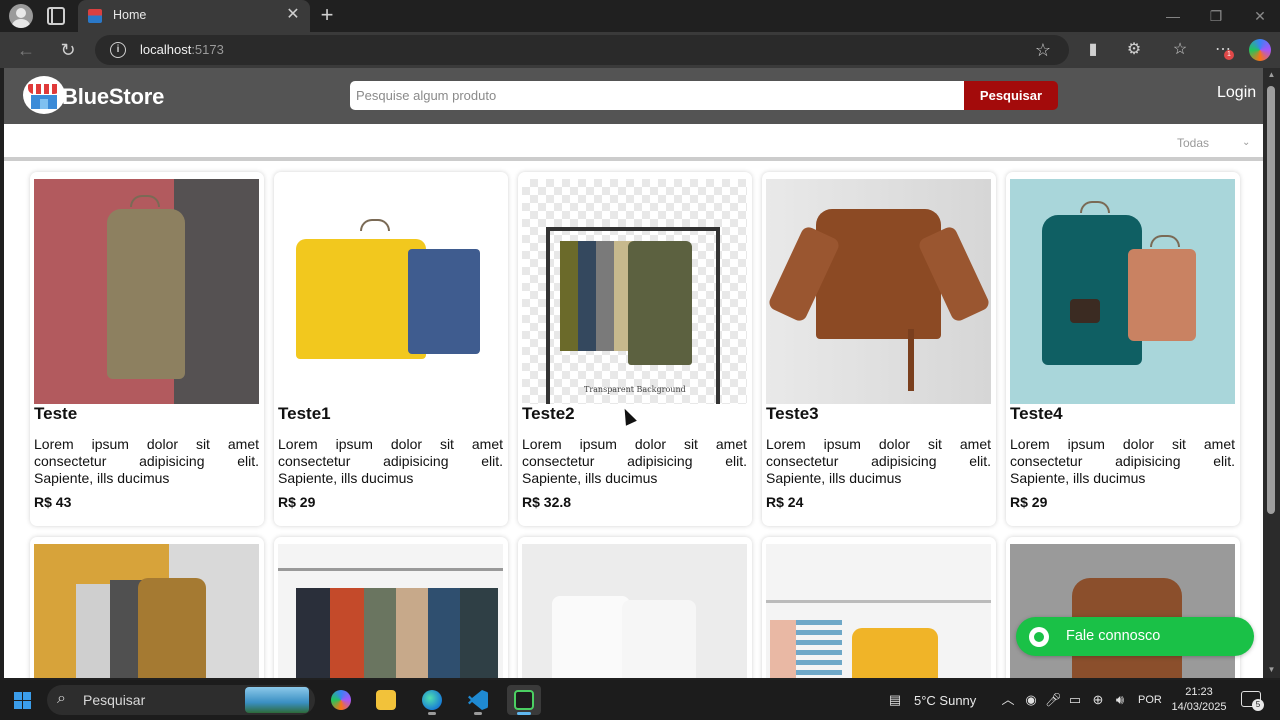 The image size is (1280, 720). I want to click on browser-tab-home: Home ✕, so click(194, 16).